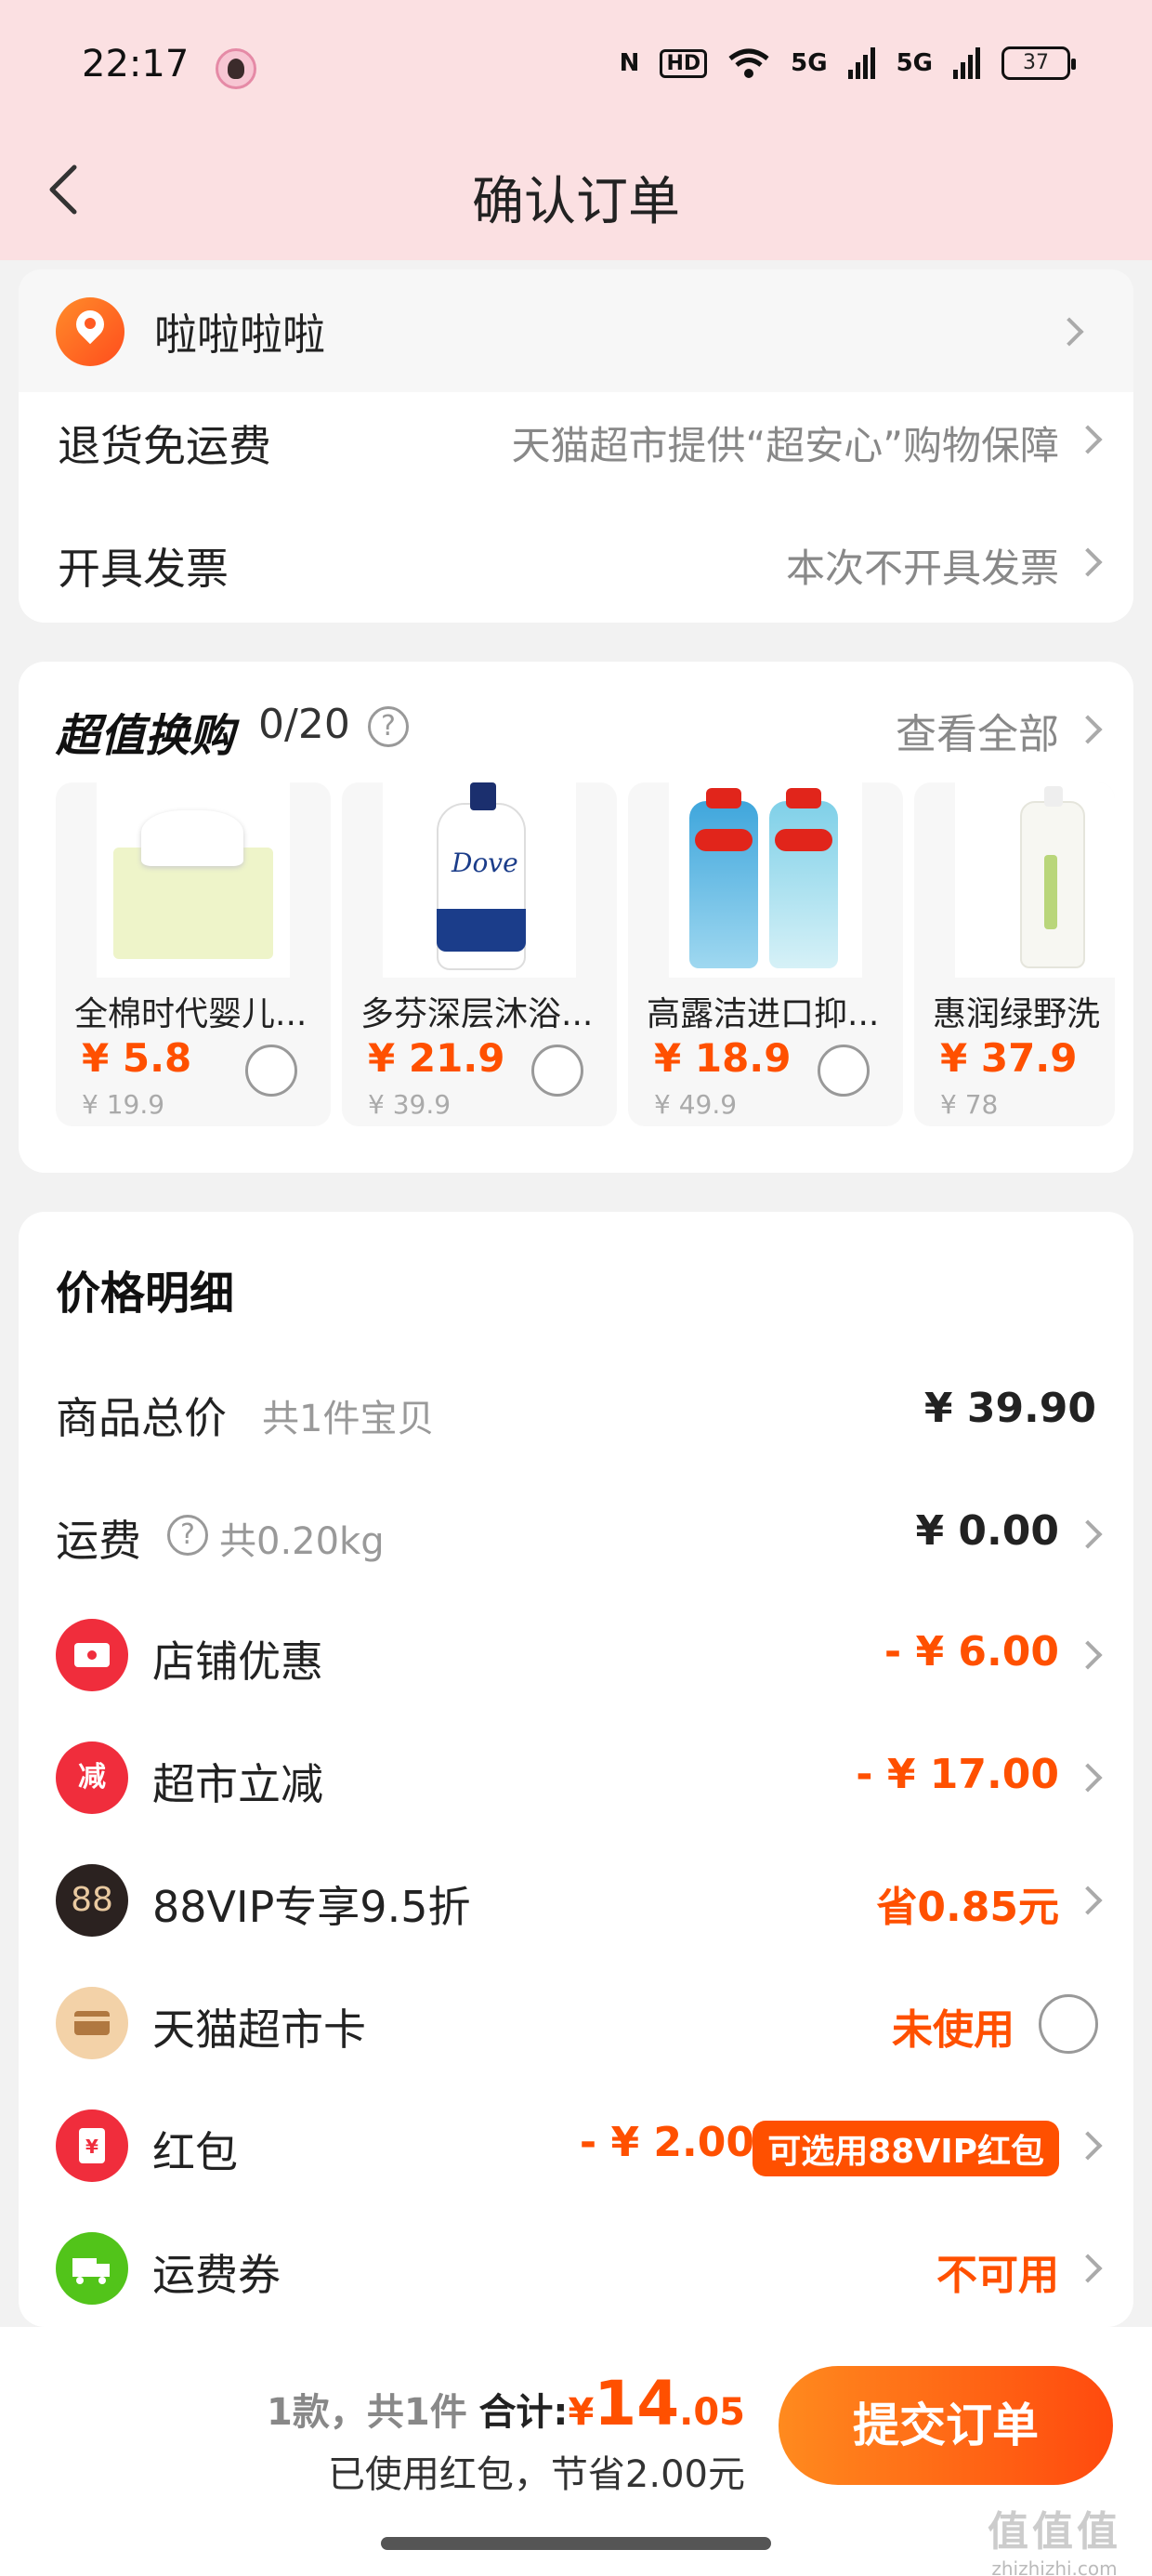  What do you see at coordinates (1009, 1058) in the screenshot?
I see `product-price: ¥ 37.9` at bounding box center [1009, 1058].